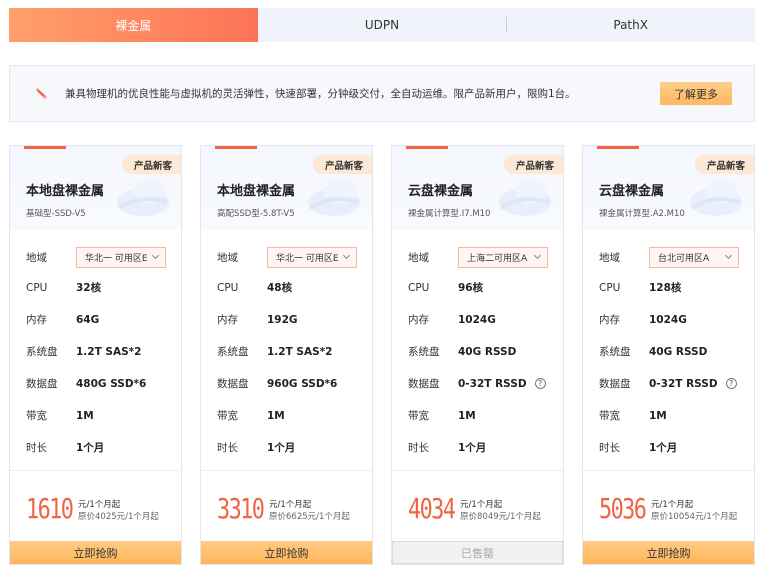 The height and width of the screenshot is (575, 765). I want to click on price-value: 1610, so click(50, 508).